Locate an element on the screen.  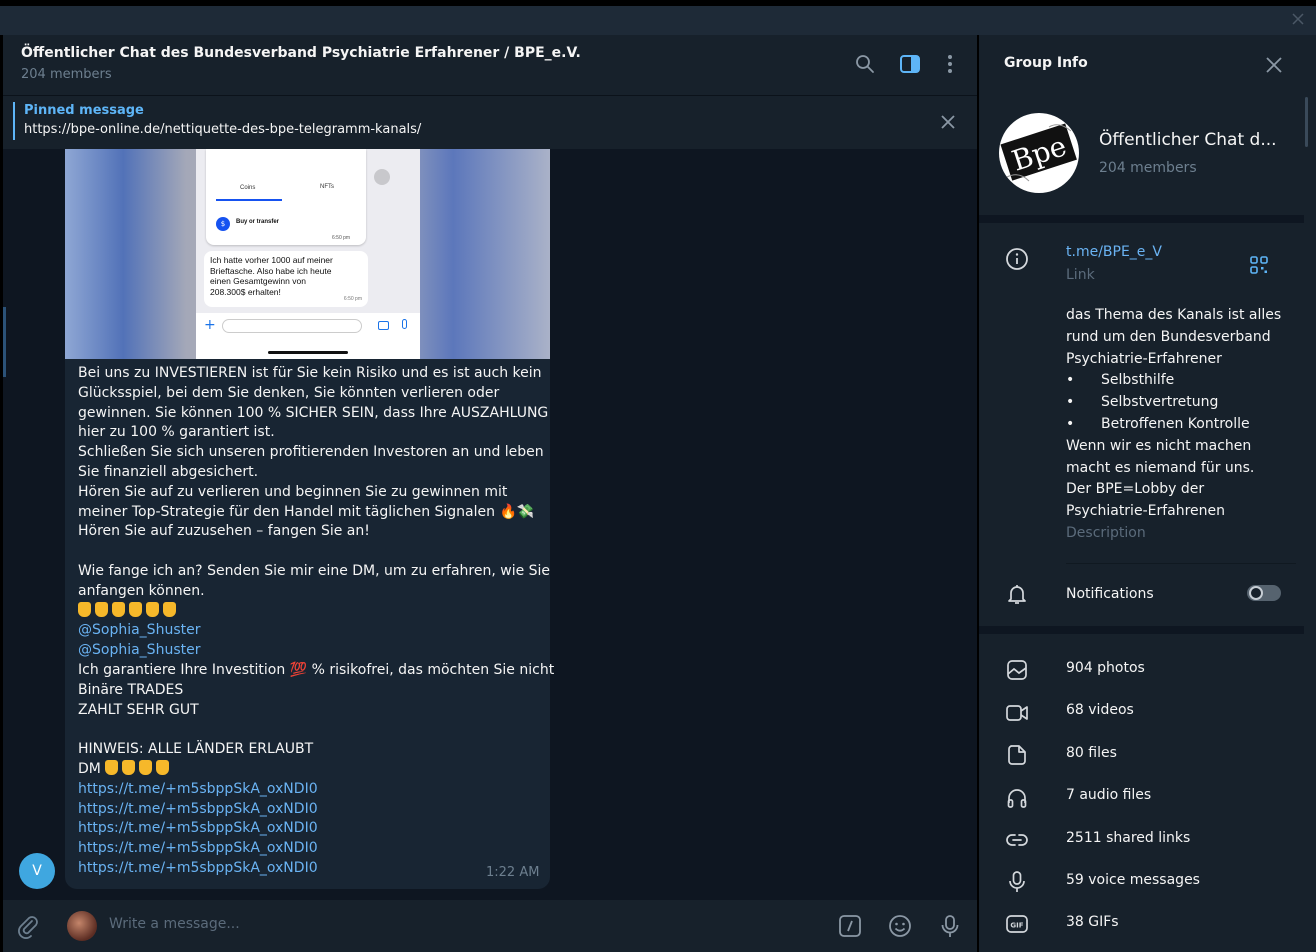
description-label: Description is located at coordinates (1106, 532).